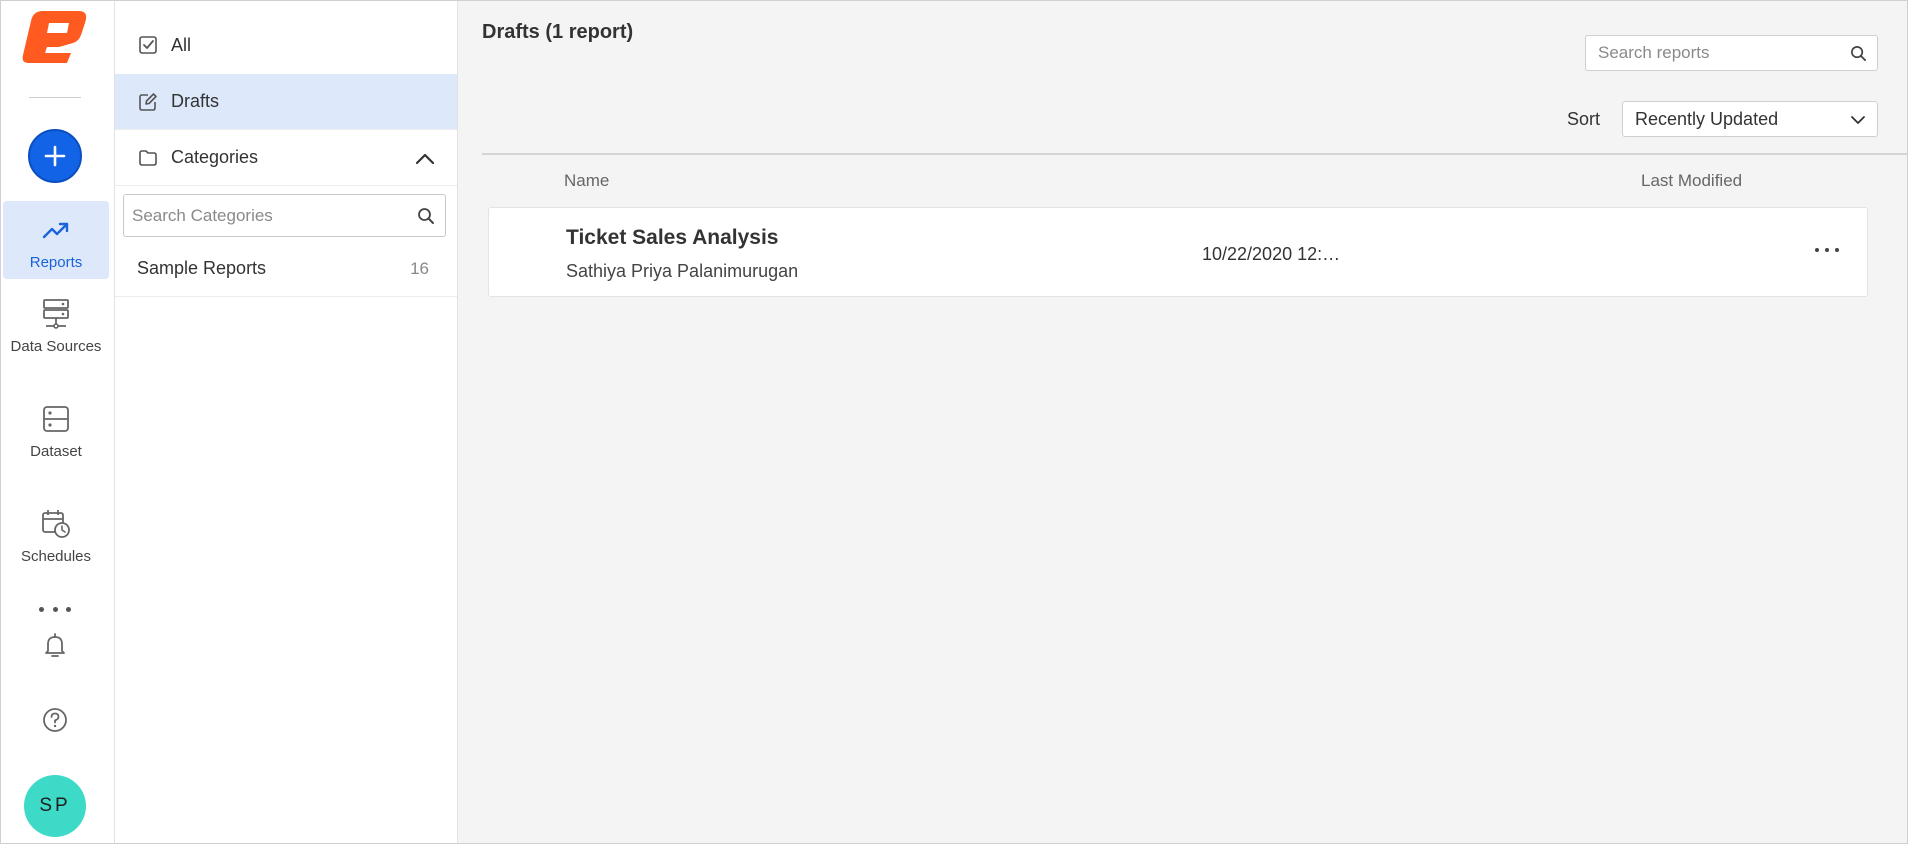  I want to click on help-button, so click(55, 720).